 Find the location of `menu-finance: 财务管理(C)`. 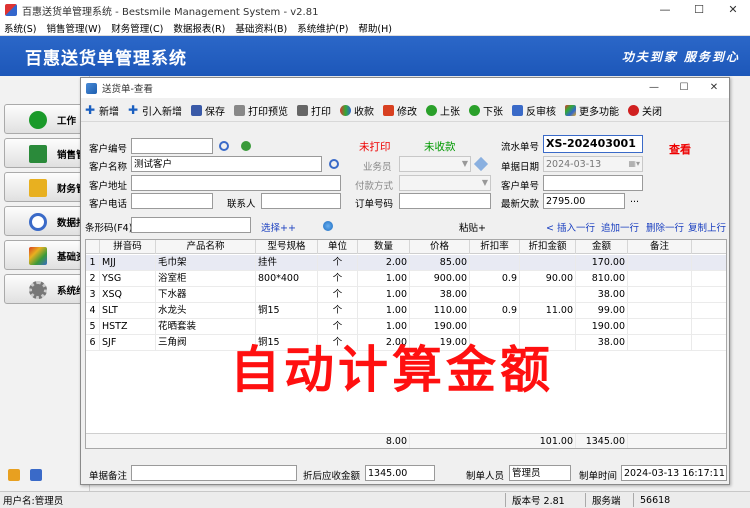

menu-finance: 财务管理(C) is located at coordinates (137, 28).